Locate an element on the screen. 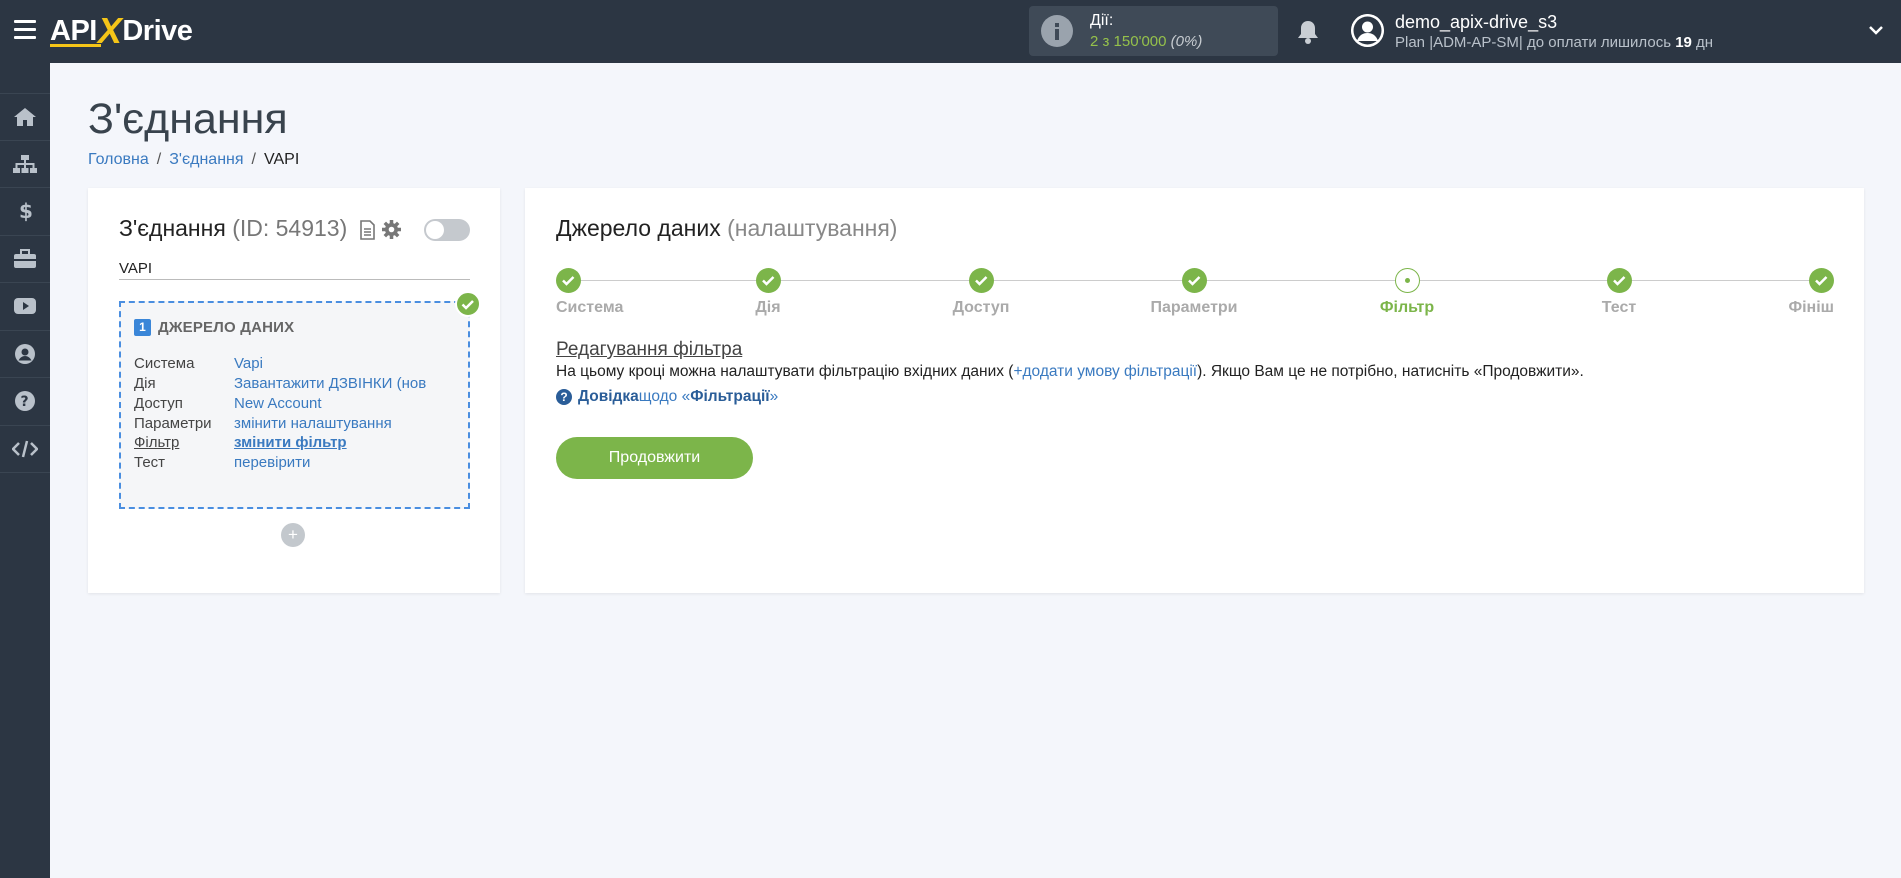 This screenshot has width=1901, height=878. actions-label: Дії: is located at coordinates (1102, 20).